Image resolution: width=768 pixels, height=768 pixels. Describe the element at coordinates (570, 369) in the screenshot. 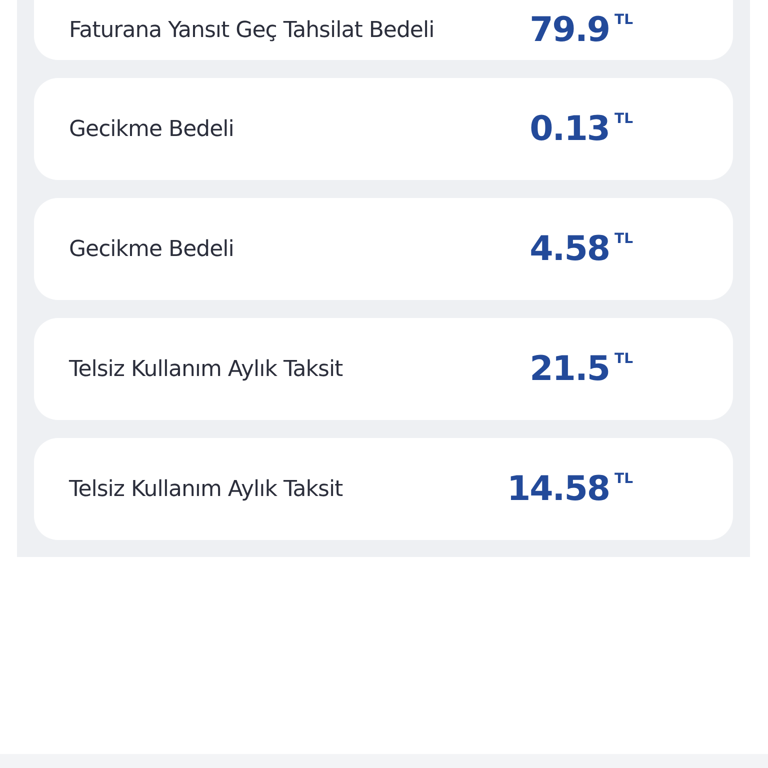

I see `fee-amount: 21.5` at that location.